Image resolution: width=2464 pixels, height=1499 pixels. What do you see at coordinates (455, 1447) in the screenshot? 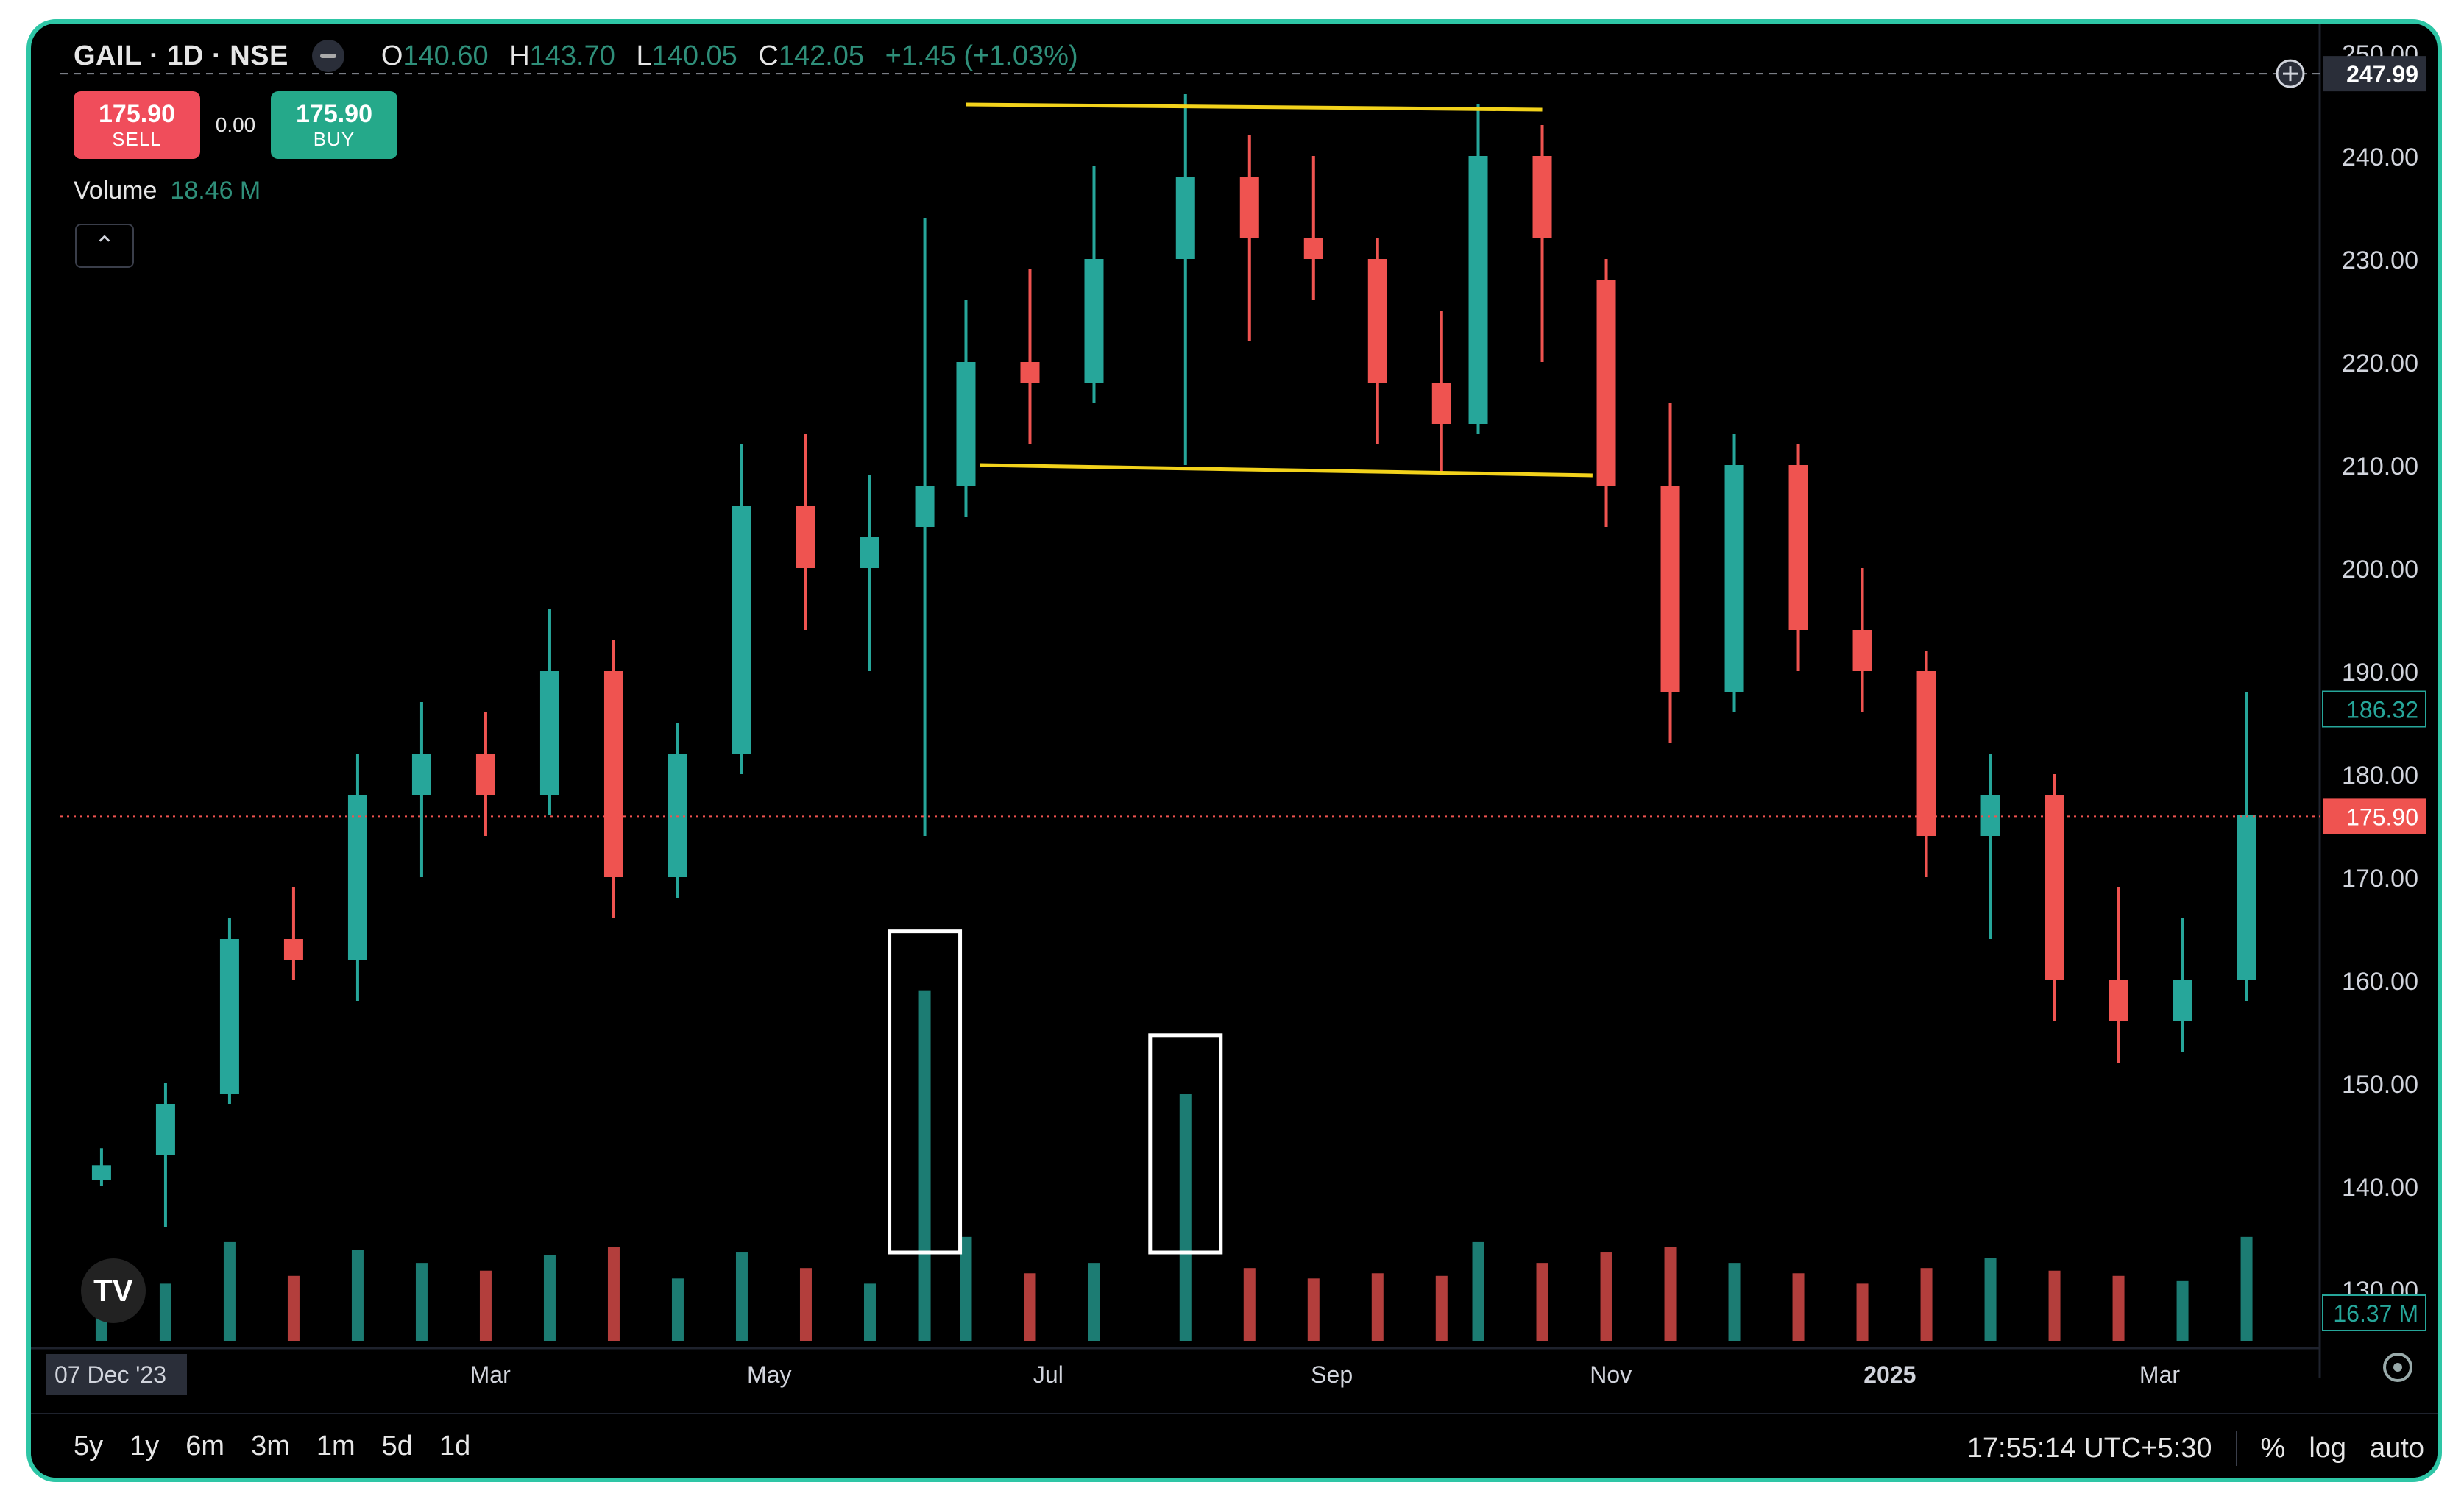
I see `range-1d-button: 1d` at bounding box center [455, 1447].